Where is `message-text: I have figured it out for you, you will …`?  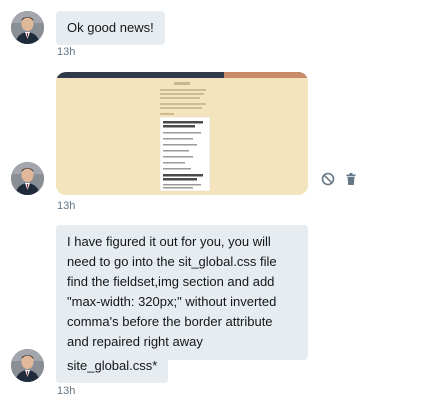 message-text: I have figured it out for you, you will … is located at coordinates (172, 291).